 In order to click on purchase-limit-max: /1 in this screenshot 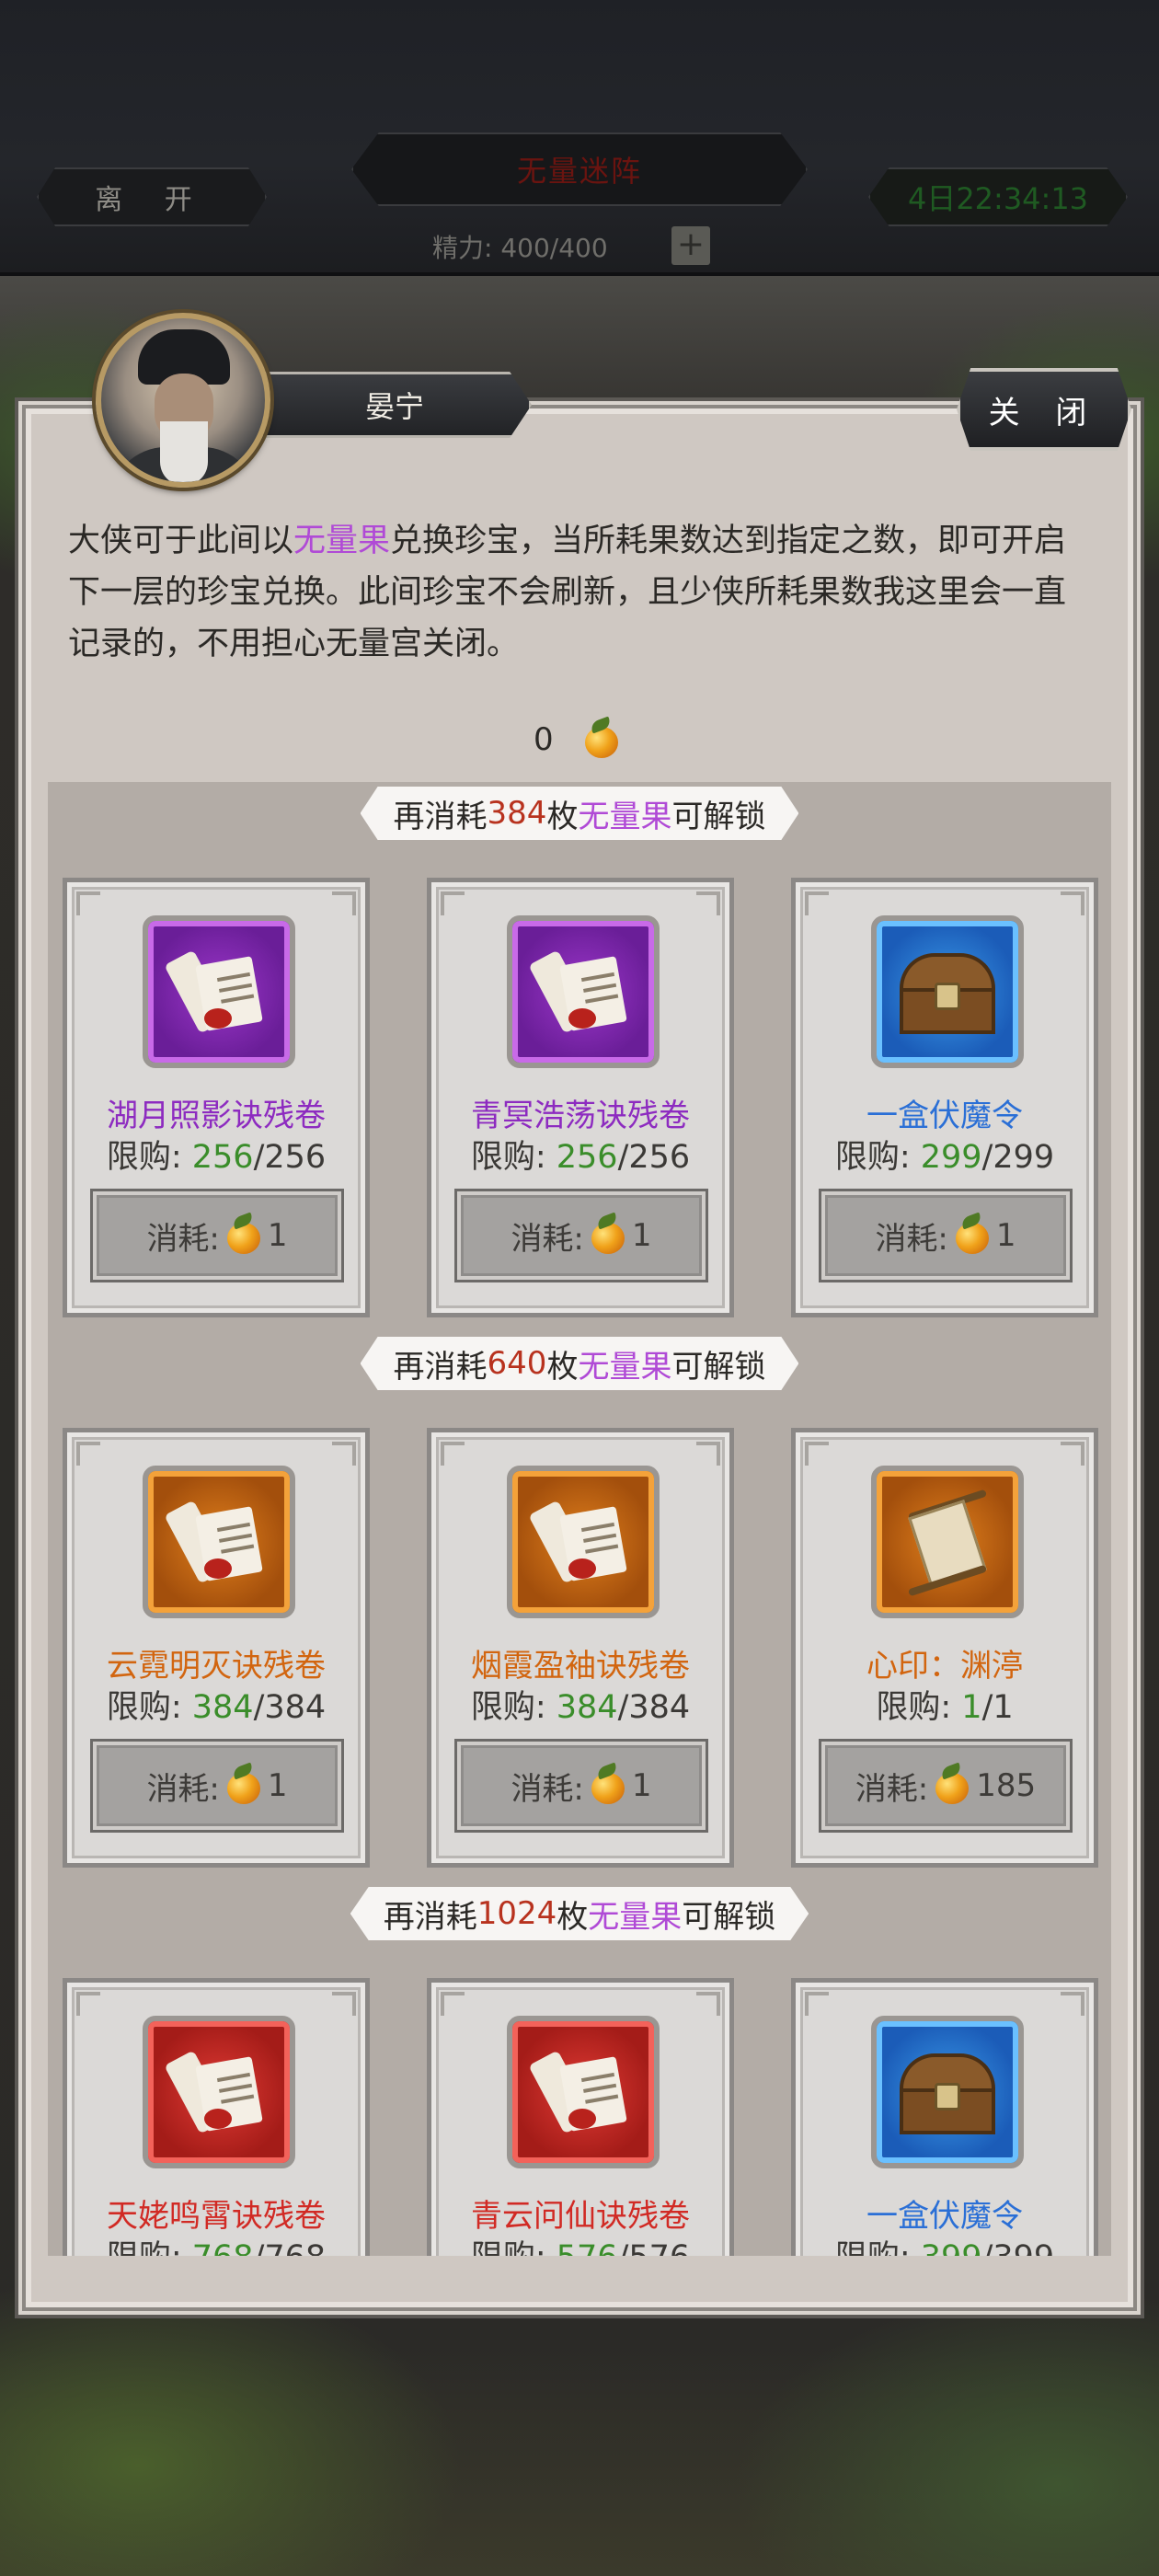, I will do `click(997, 1707)`.